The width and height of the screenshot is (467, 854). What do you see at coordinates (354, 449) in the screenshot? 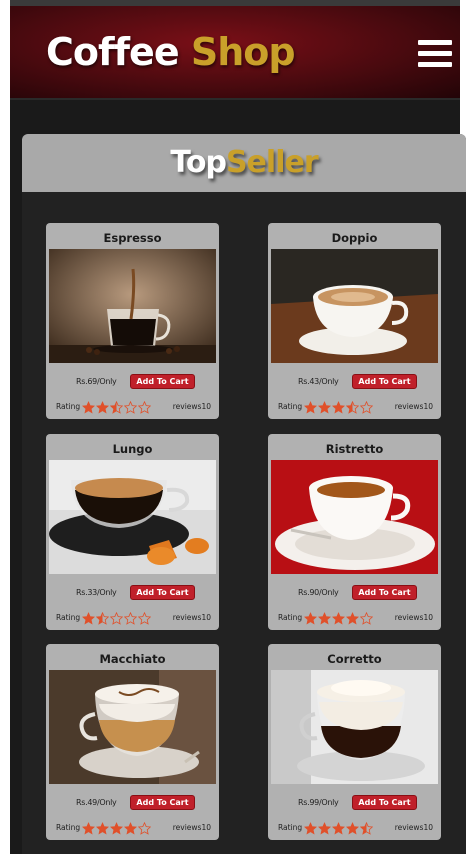
I see `product-name: Ristretto` at bounding box center [354, 449].